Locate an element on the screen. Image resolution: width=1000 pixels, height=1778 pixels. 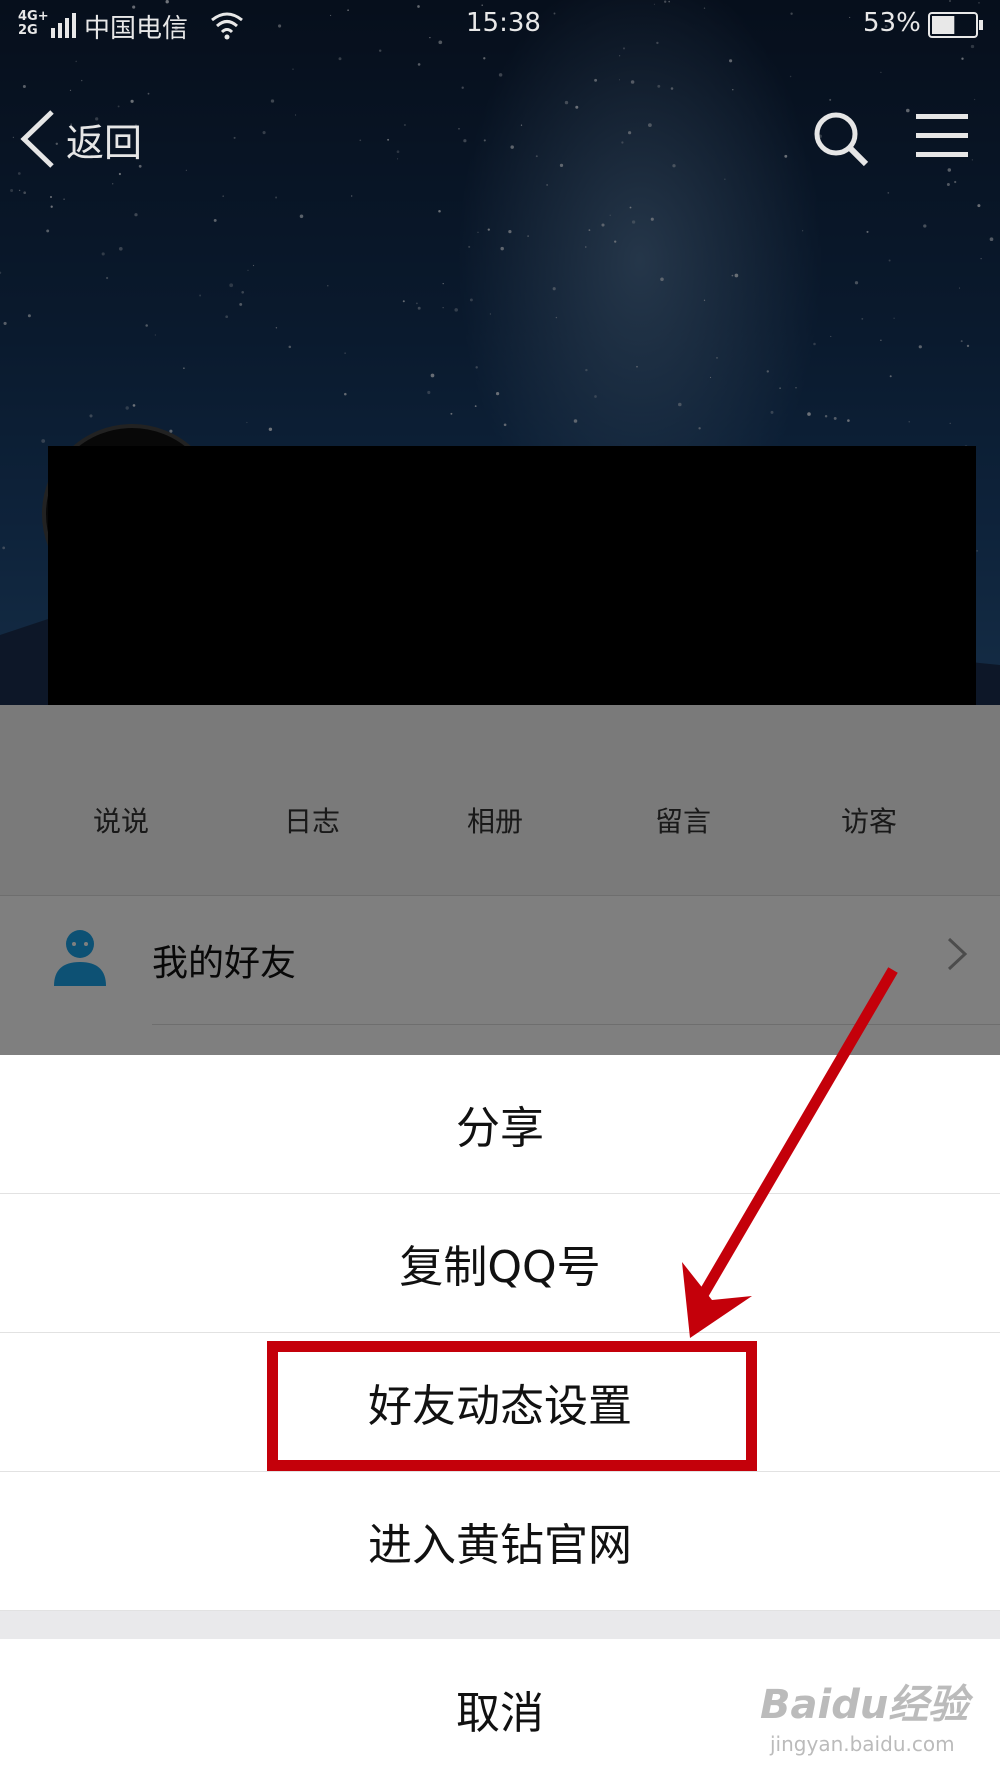
search-icon is located at coordinates (841, 139).